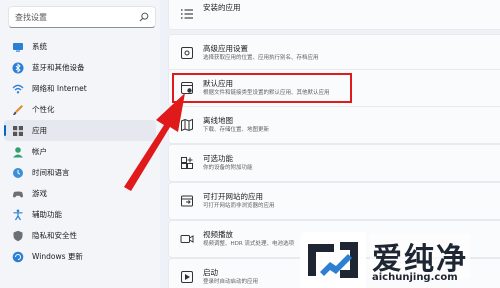  What do you see at coordinates (334, 125) in the screenshot?
I see `card-offline-maps: 离线地图 下载、存储位置、地图更新` at bounding box center [334, 125].